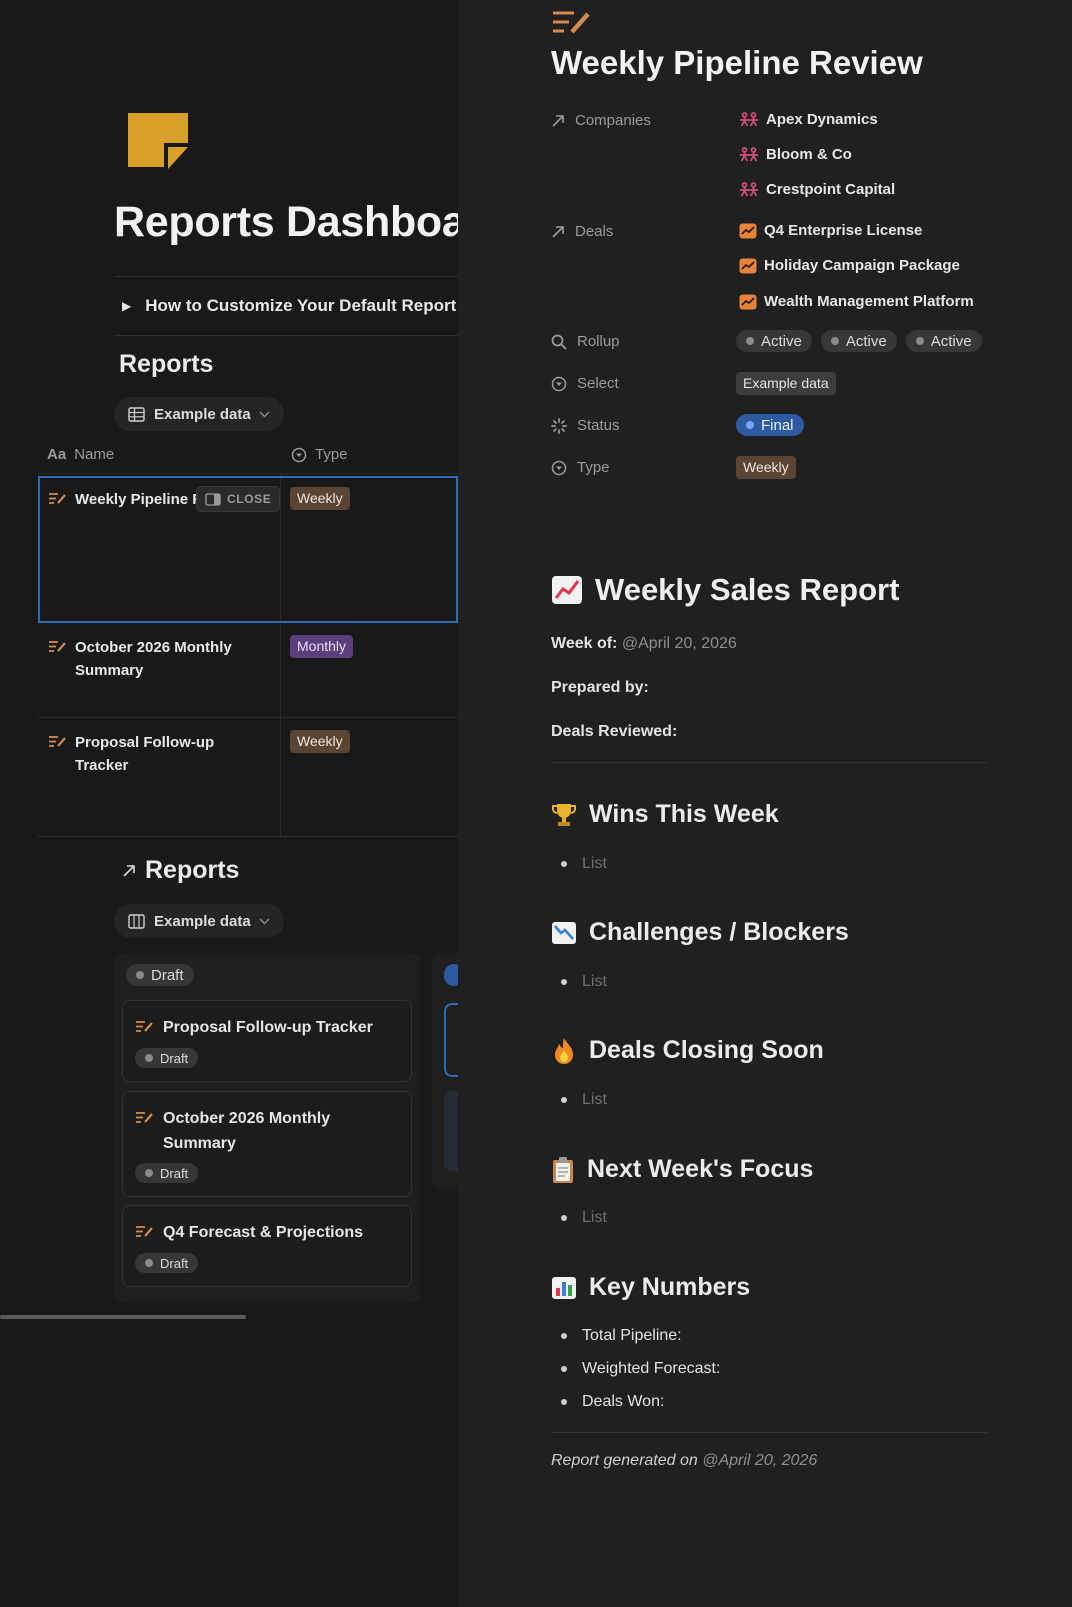  Describe the element at coordinates (563, 1170) in the screenshot. I see `clipboard-icon` at that location.